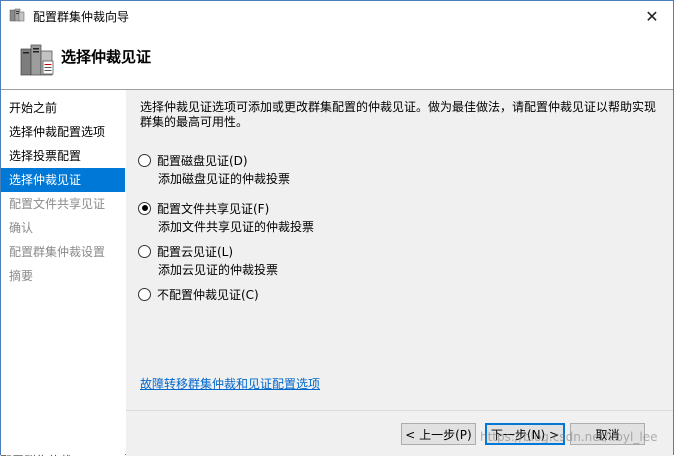 The height and width of the screenshot is (456, 675). What do you see at coordinates (57, 204) in the screenshot?
I see `sidebar-item-file-share-witness: 配置文件共享见证` at bounding box center [57, 204].